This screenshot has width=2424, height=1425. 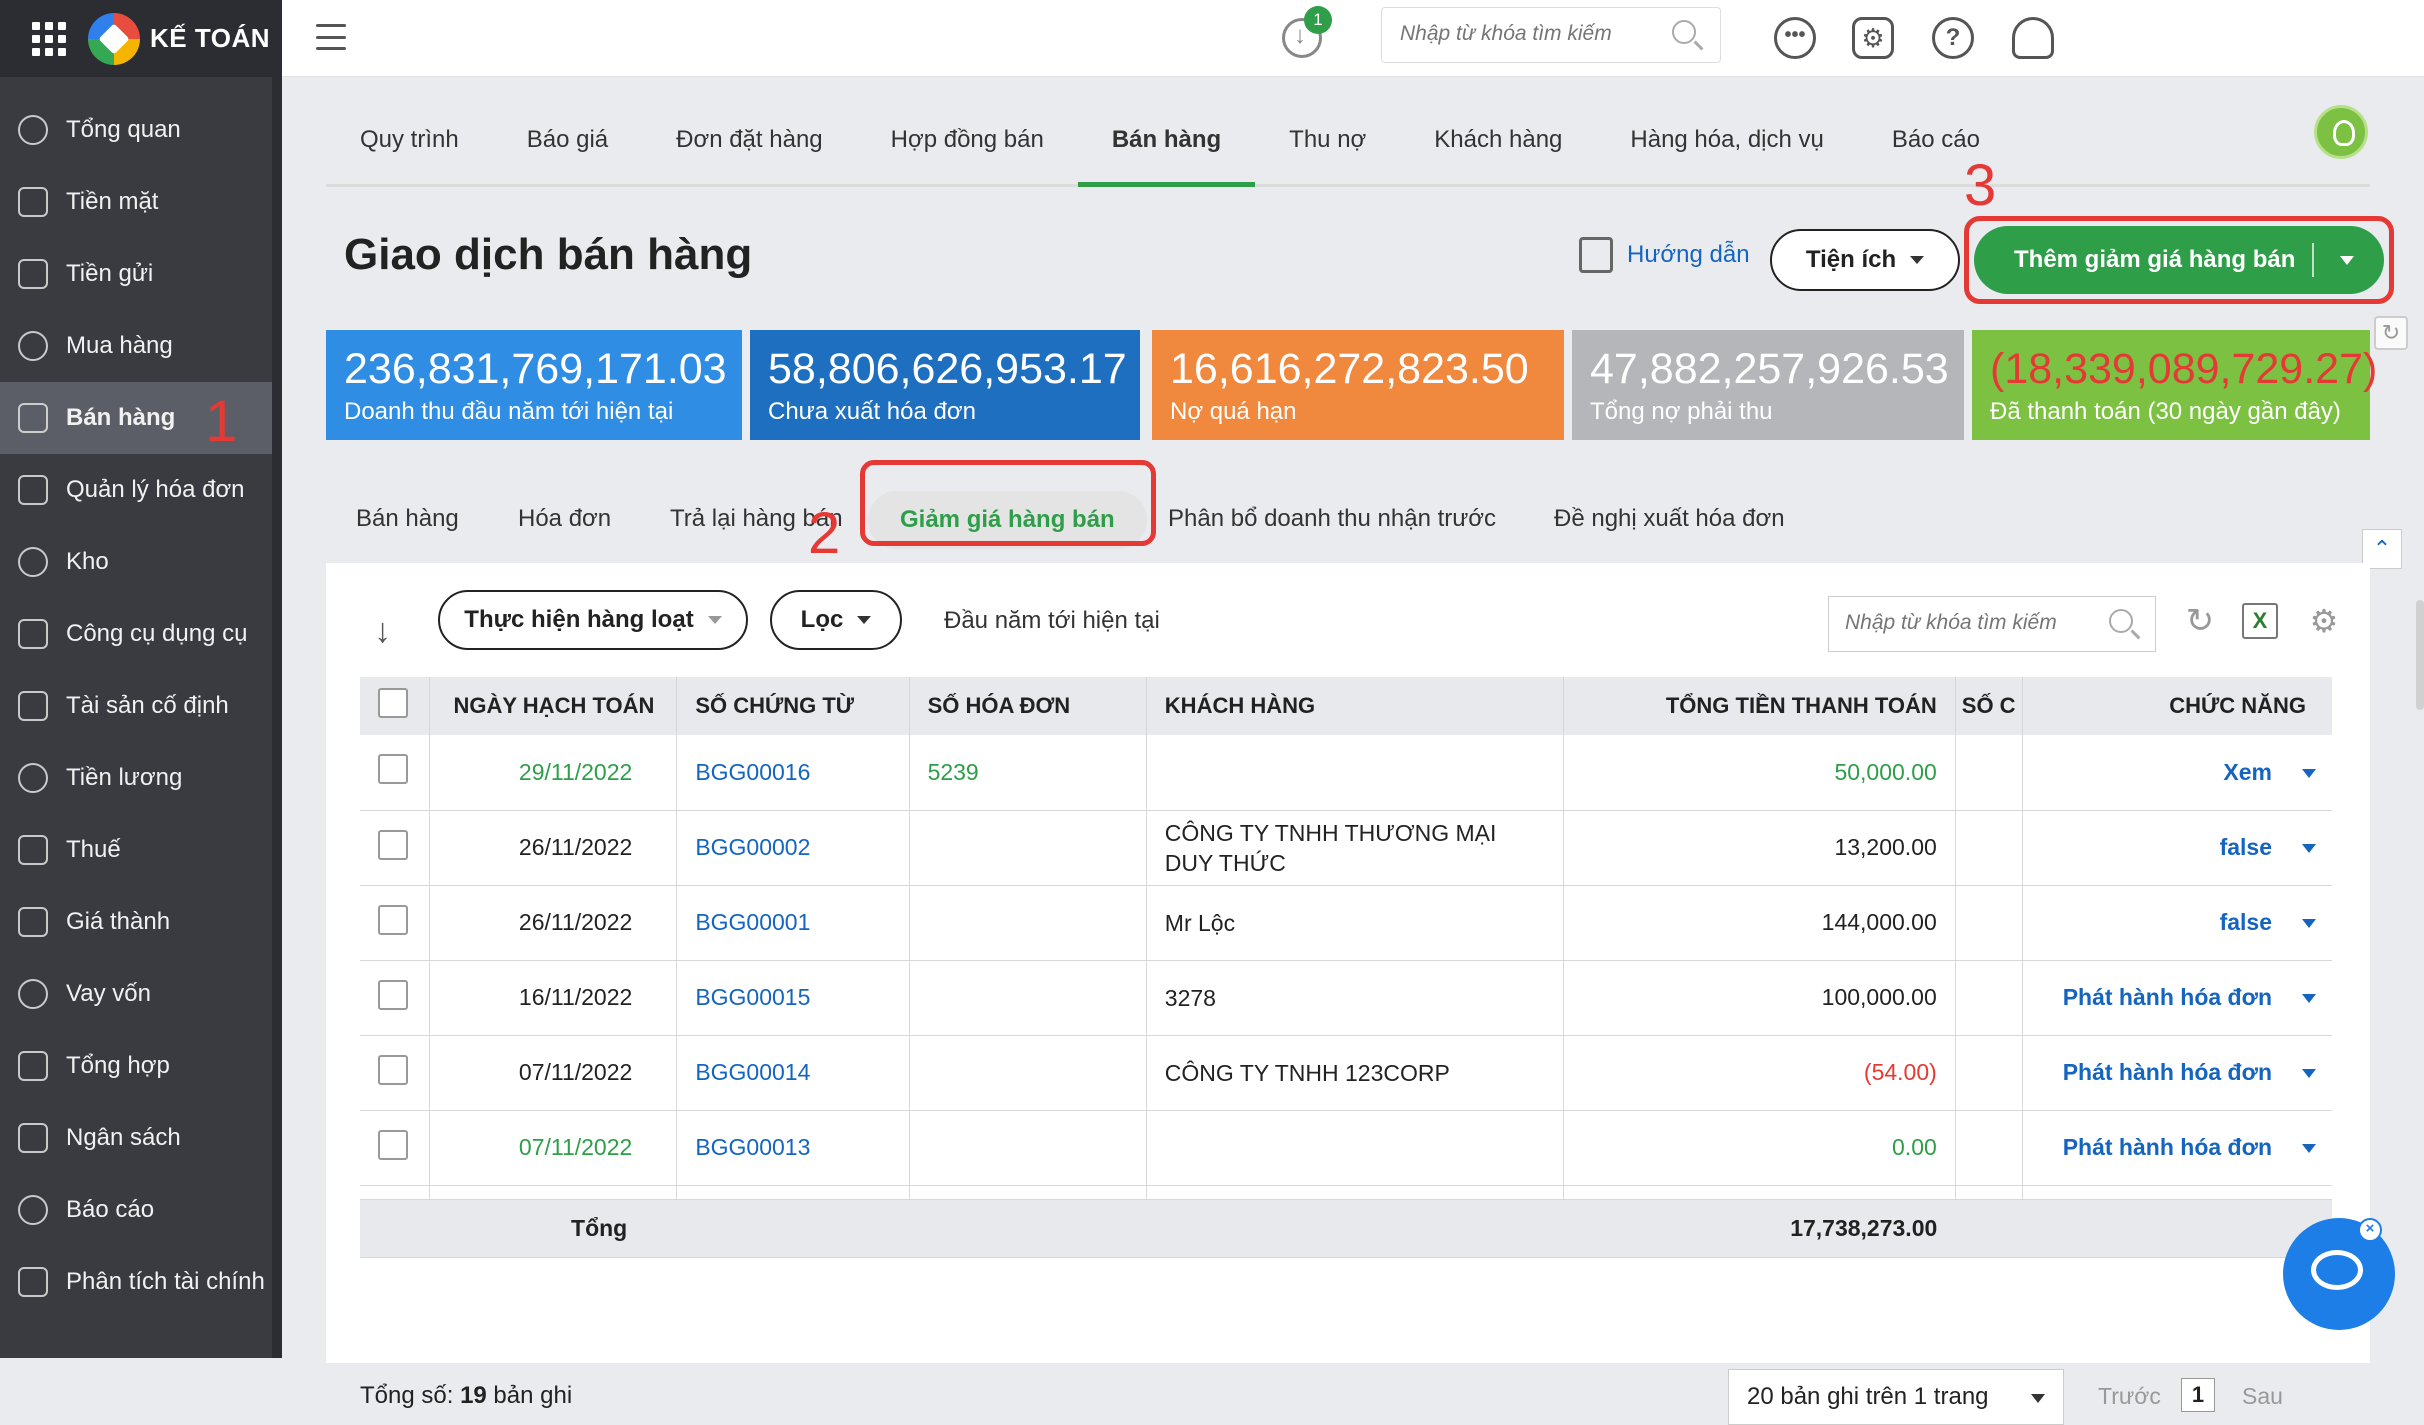 I want to click on filter-dropdown: Lọc, so click(x=836, y=620).